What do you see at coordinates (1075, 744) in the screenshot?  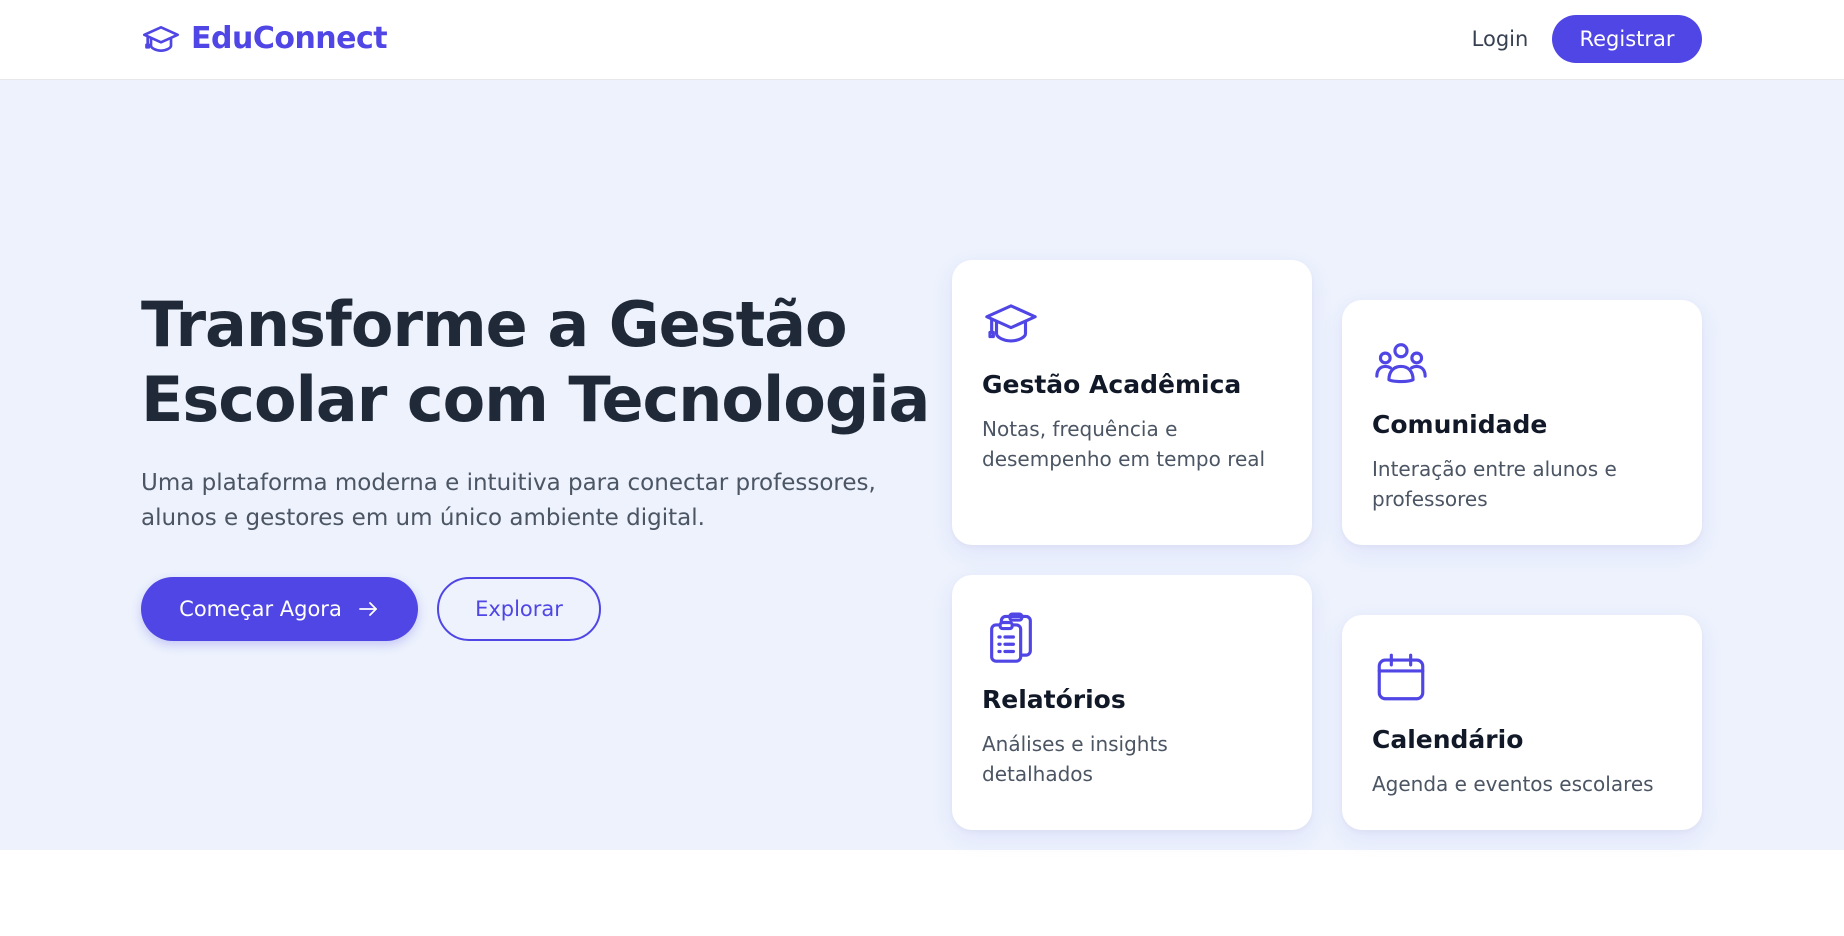 I see `feature-description-line: Análises e insights` at bounding box center [1075, 744].